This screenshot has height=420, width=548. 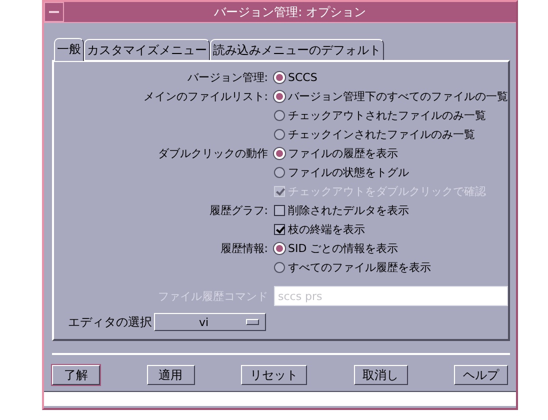 What do you see at coordinates (387, 115) in the screenshot?
I see `option-label: チェックアウトされたファイルのみ一覧` at bounding box center [387, 115].